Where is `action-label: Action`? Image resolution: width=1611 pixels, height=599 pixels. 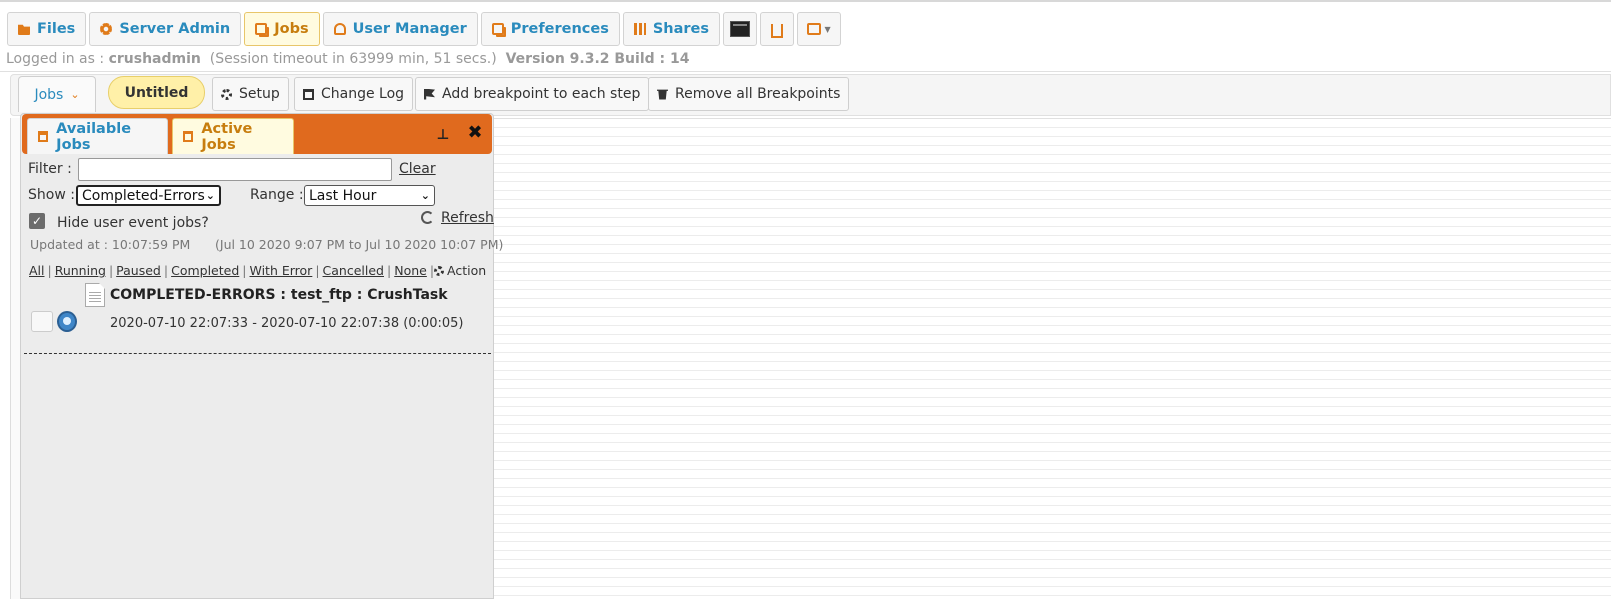
action-label: Action is located at coordinates (467, 270).